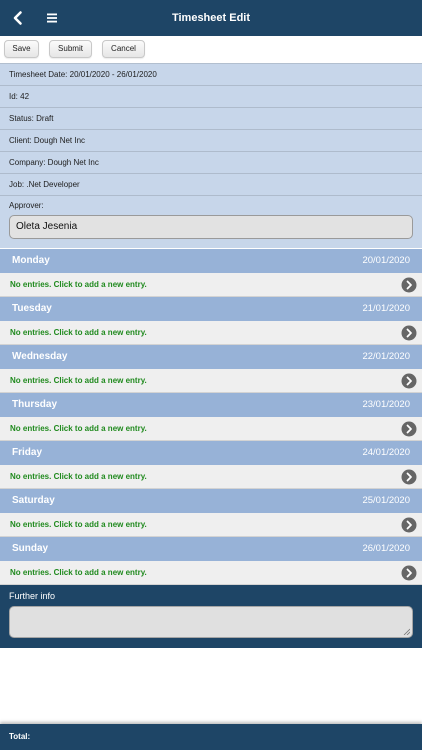 Image resolution: width=422 pixels, height=750 pixels. I want to click on add-entry-row-saturday: No entries. Click to add a new entry., so click(211, 525).